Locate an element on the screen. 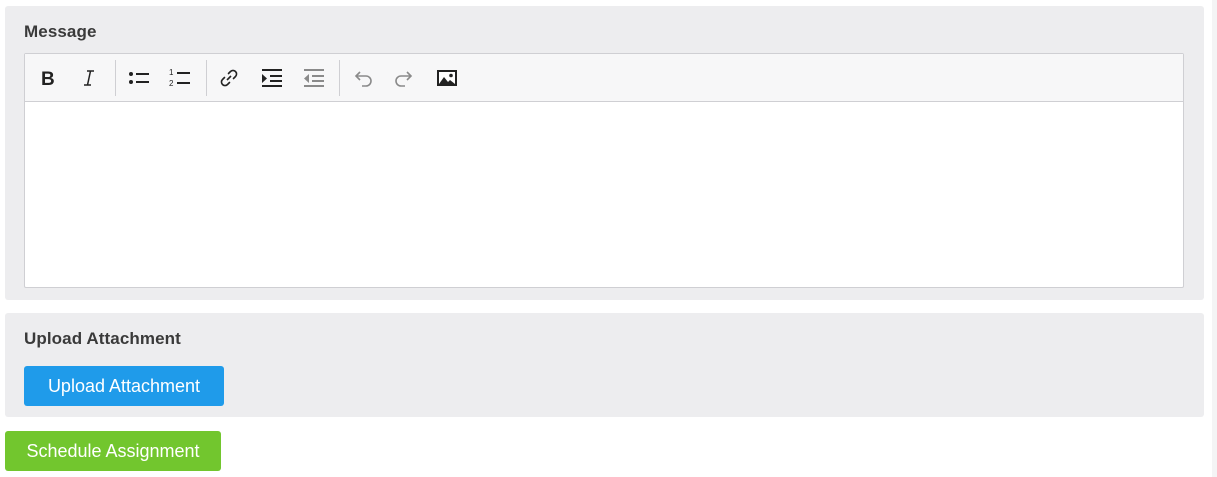 This screenshot has height=477, width=1217. image-icon is located at coordinates (447, 78).